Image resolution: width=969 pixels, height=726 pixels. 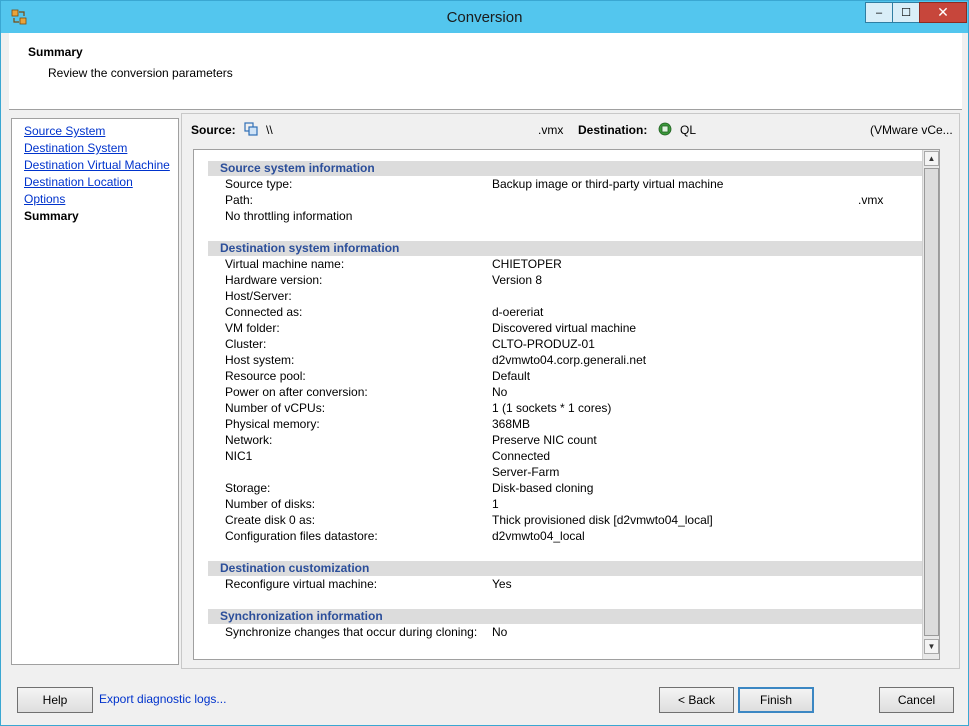 What do you see at coordinates (665, 129) in the screenshot?
I see `vcenter-icon` at bounding box center [665, 129].